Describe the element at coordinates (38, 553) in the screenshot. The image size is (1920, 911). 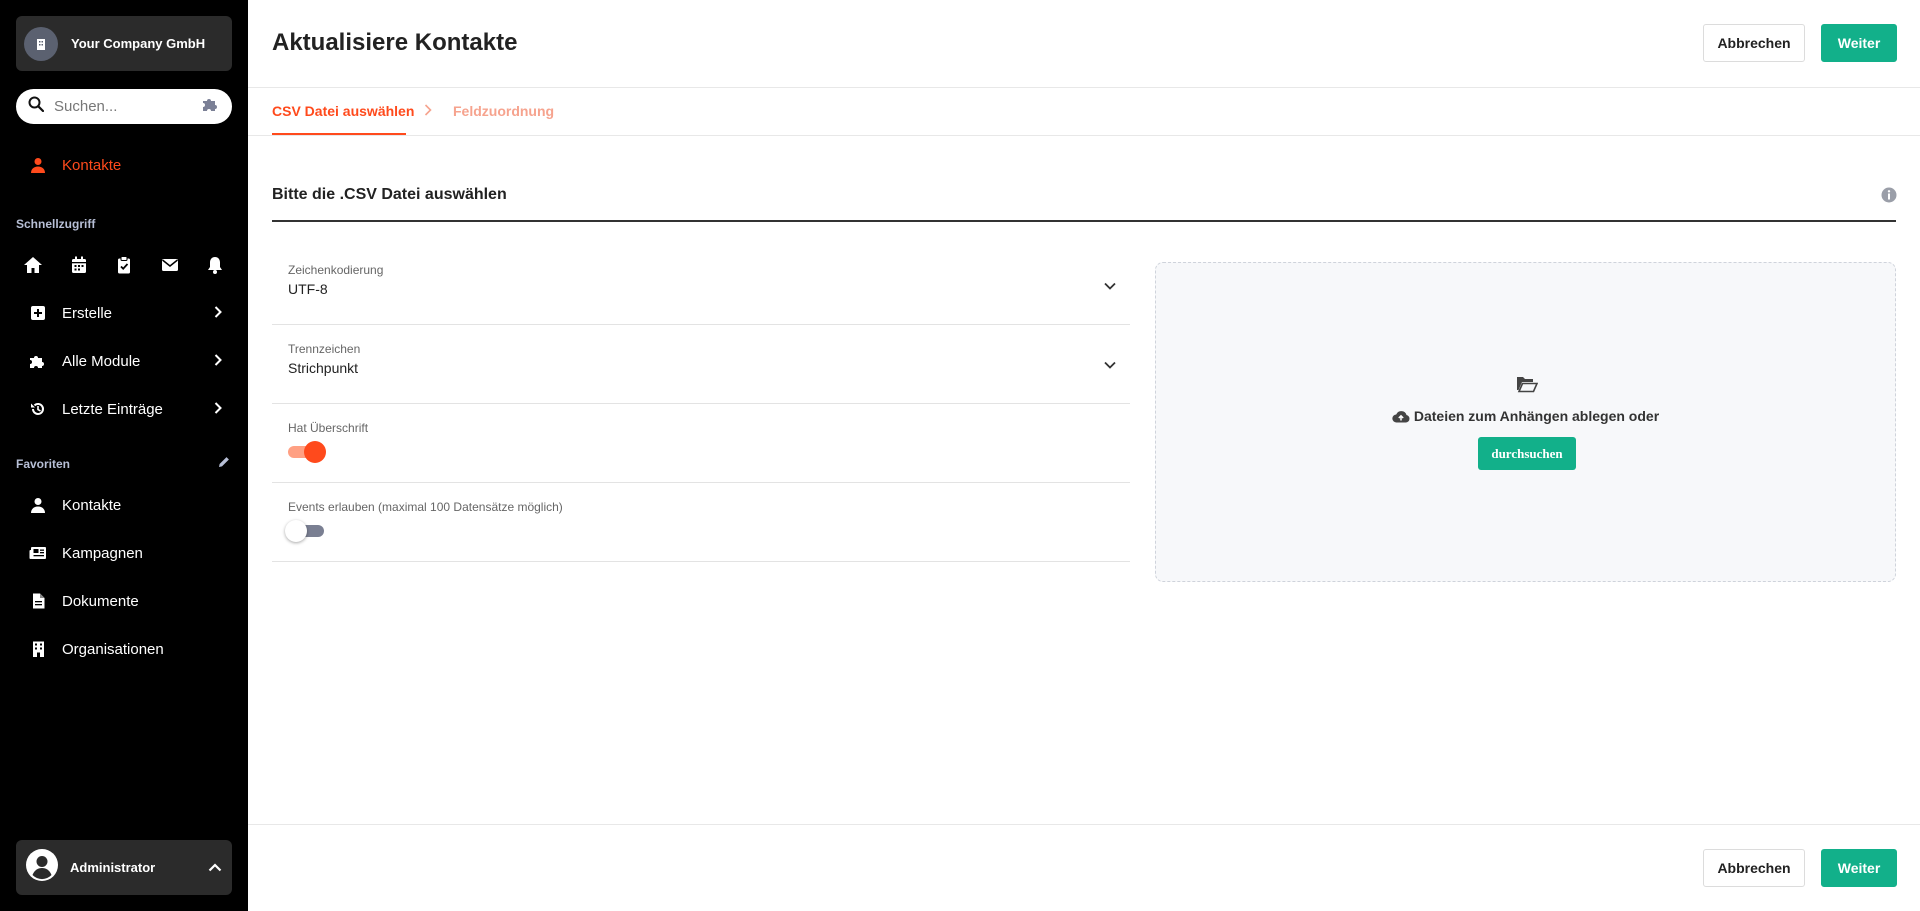
I see `newspaper-icon` at that location.